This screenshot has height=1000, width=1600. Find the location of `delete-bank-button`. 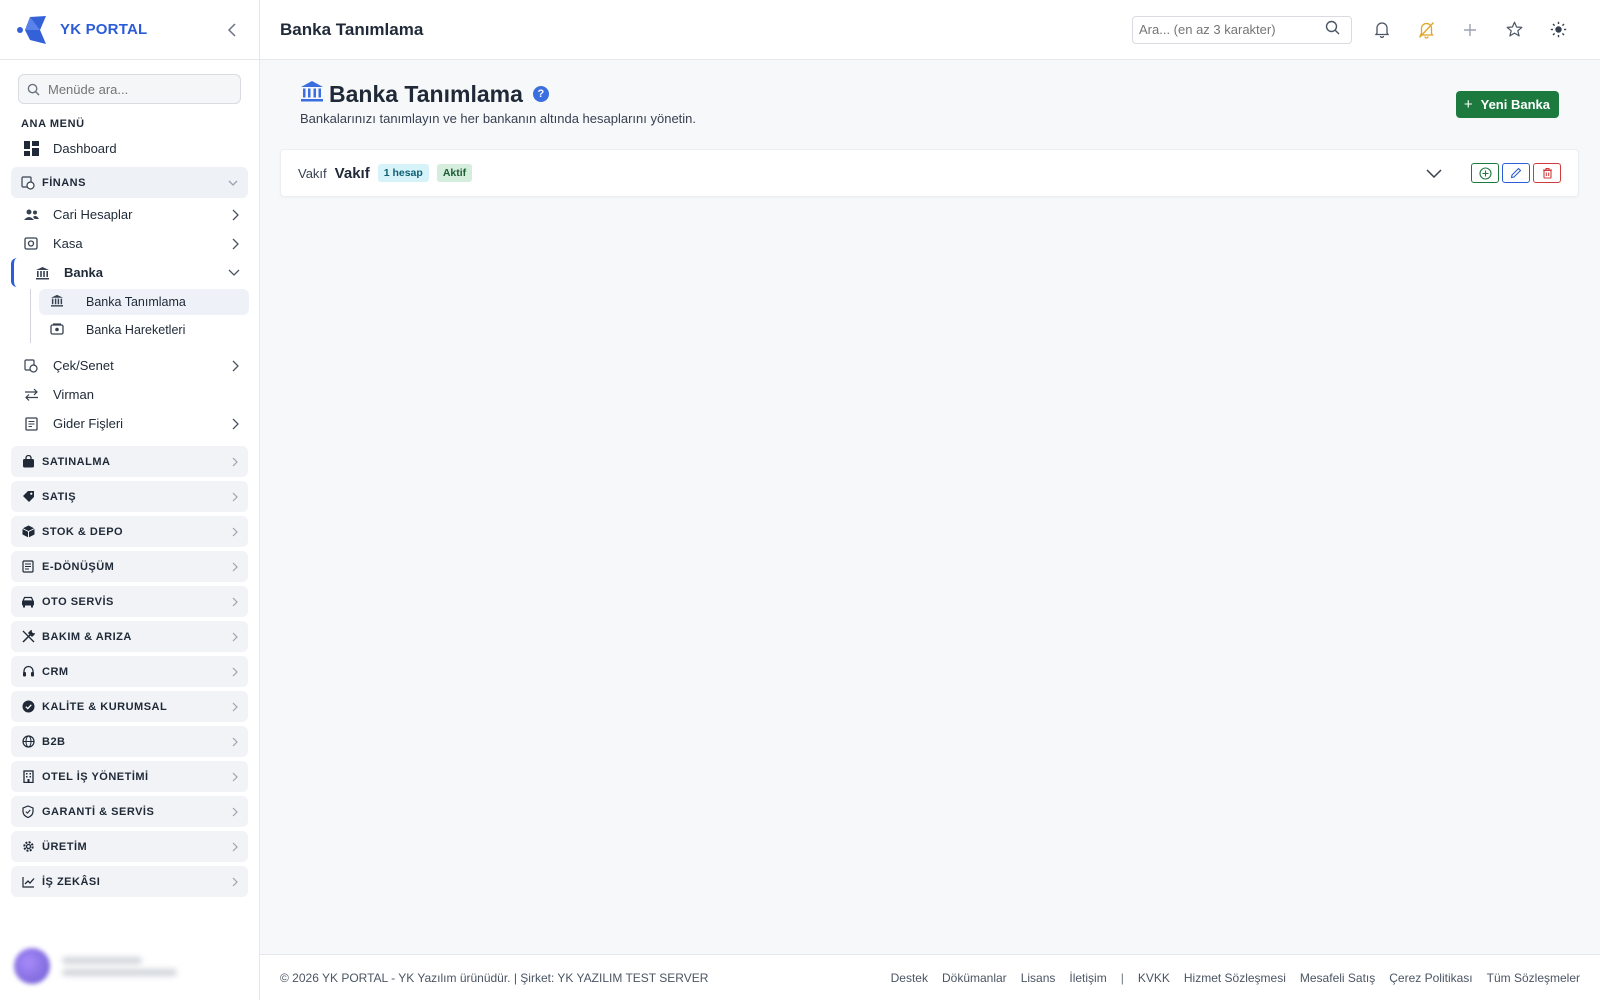

delete-bank-button is located at coordinates (1547, 173).